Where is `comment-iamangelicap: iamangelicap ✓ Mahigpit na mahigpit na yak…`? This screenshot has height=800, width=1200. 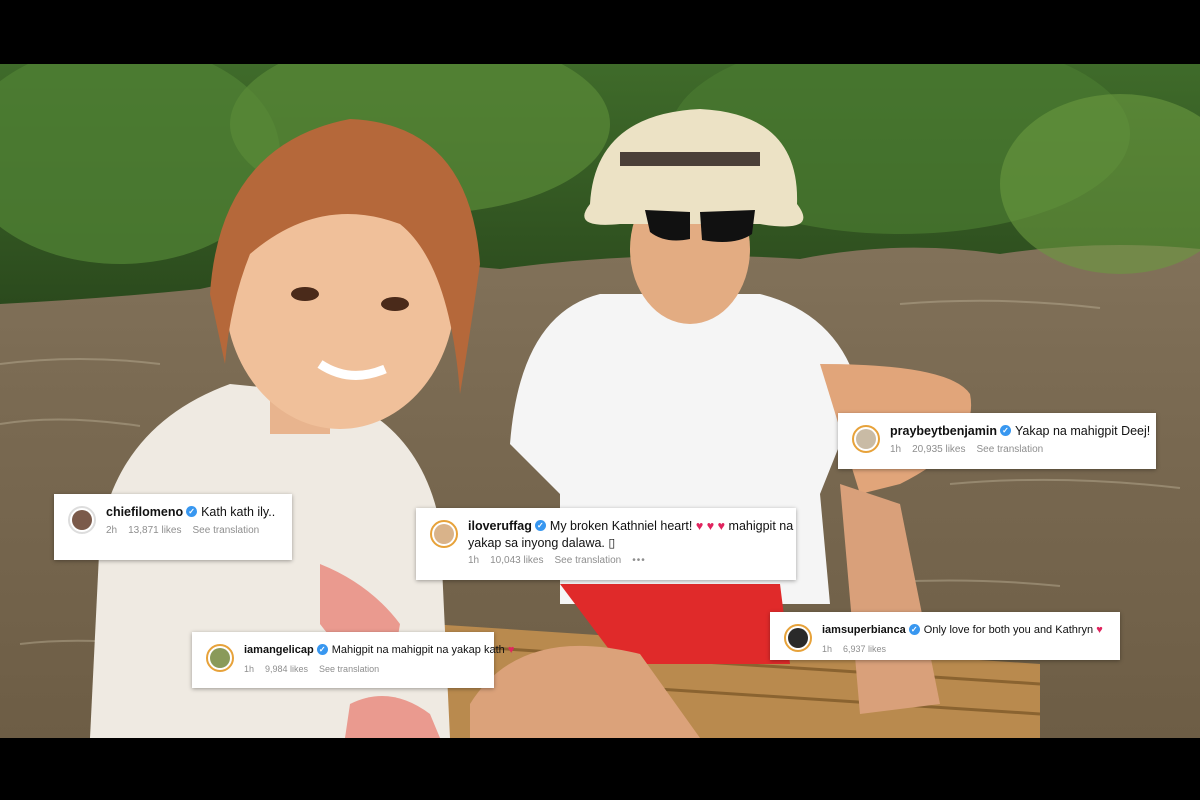 comment-iamangelicap: iamangelicap ✓ Mahigpit na mahigpit na yak… is located at coordinates (353, 660).